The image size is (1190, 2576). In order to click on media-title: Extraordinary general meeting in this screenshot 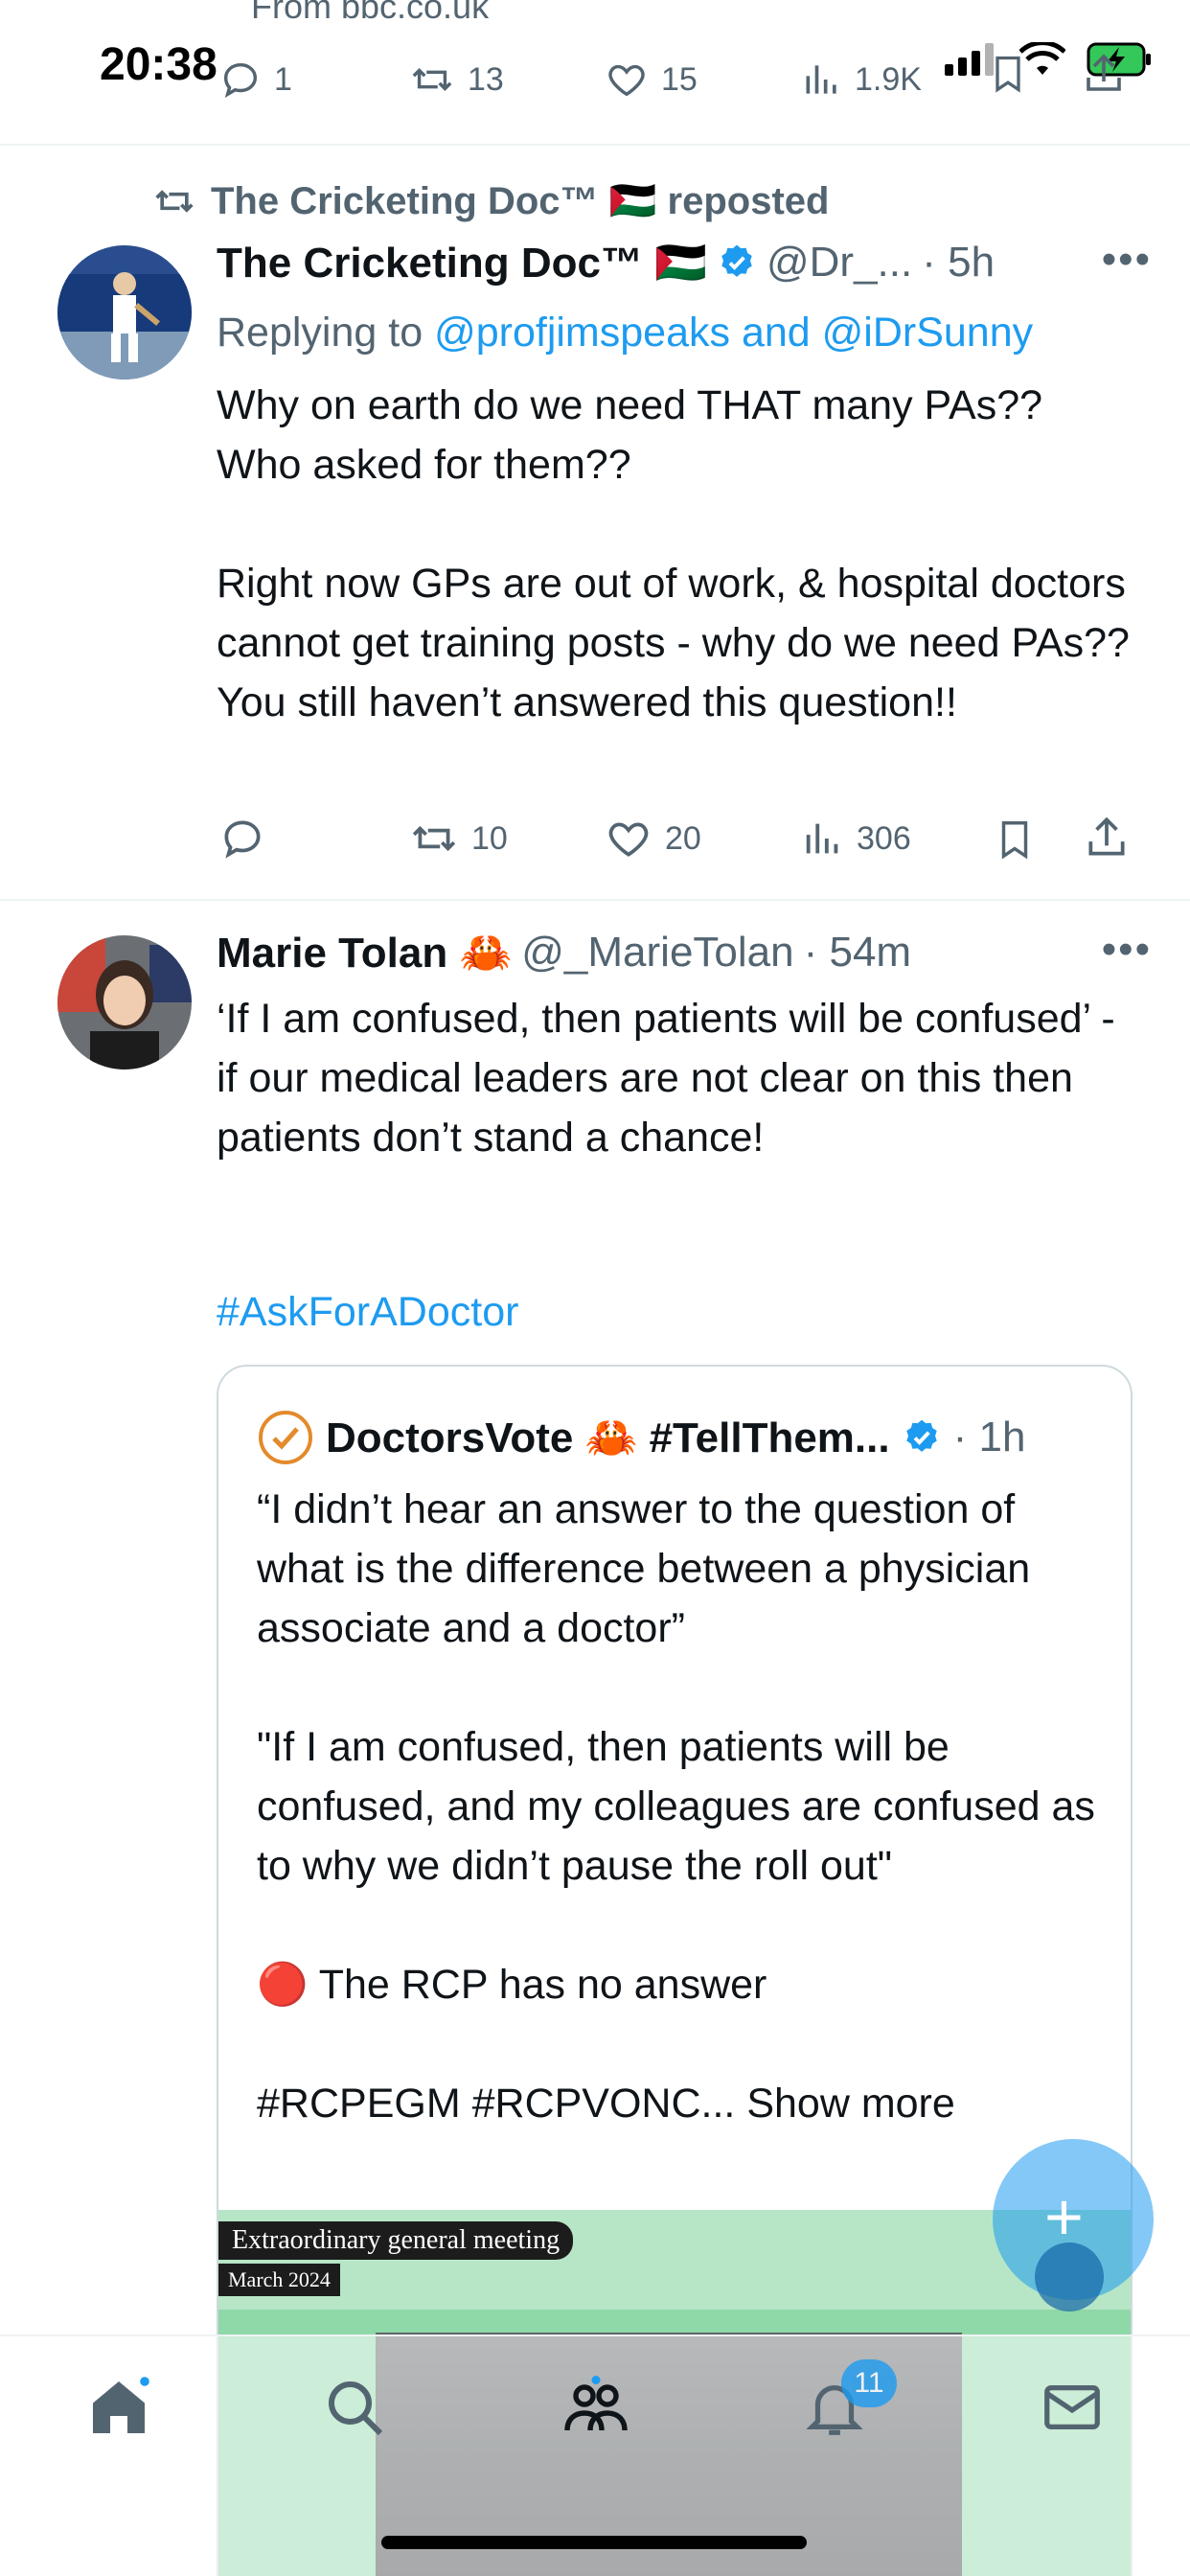, I will do `click(396, 2240)`.